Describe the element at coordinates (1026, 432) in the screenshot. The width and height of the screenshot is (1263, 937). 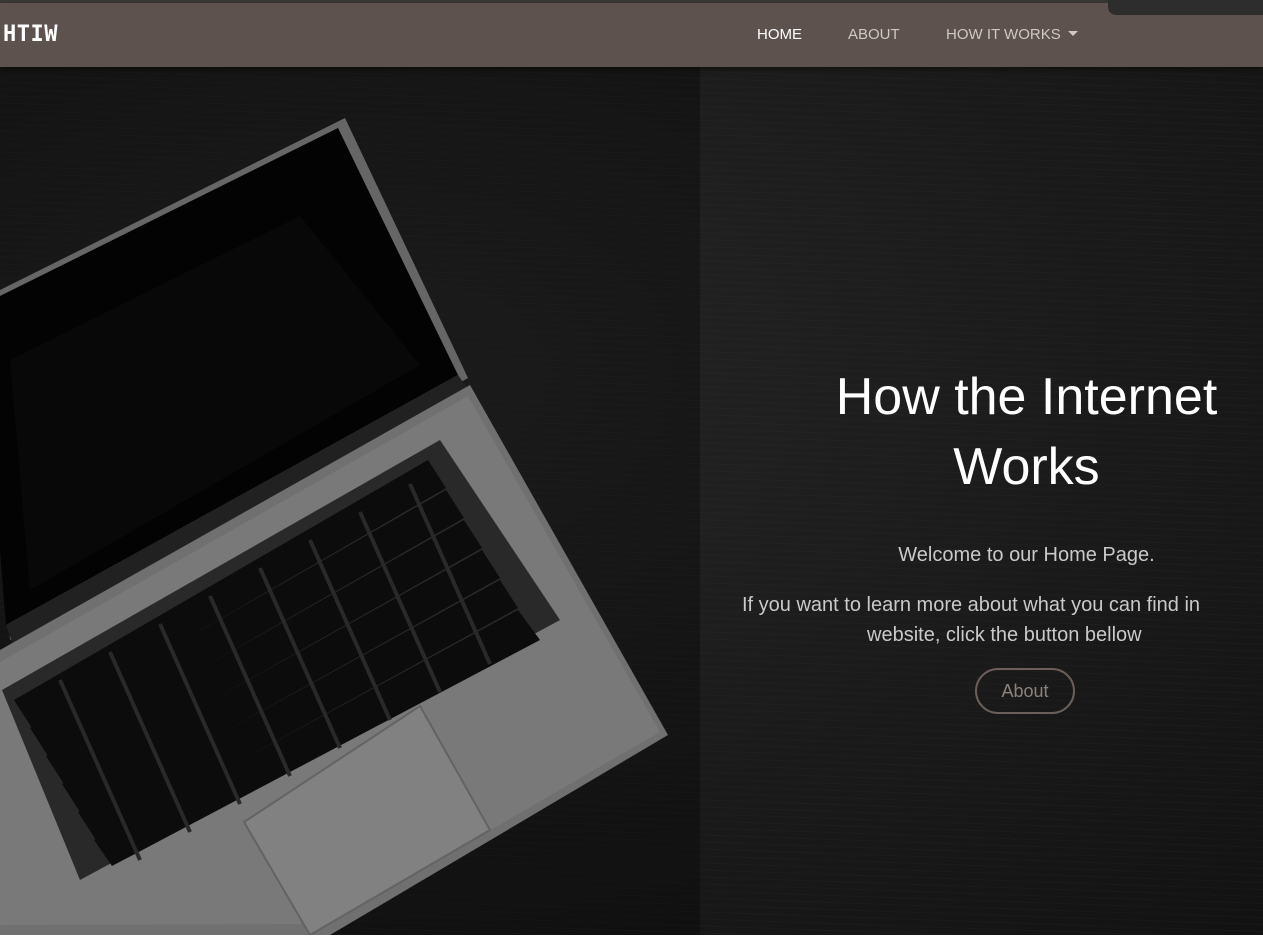
I see `hero-title: How the Internet Works` at that location.